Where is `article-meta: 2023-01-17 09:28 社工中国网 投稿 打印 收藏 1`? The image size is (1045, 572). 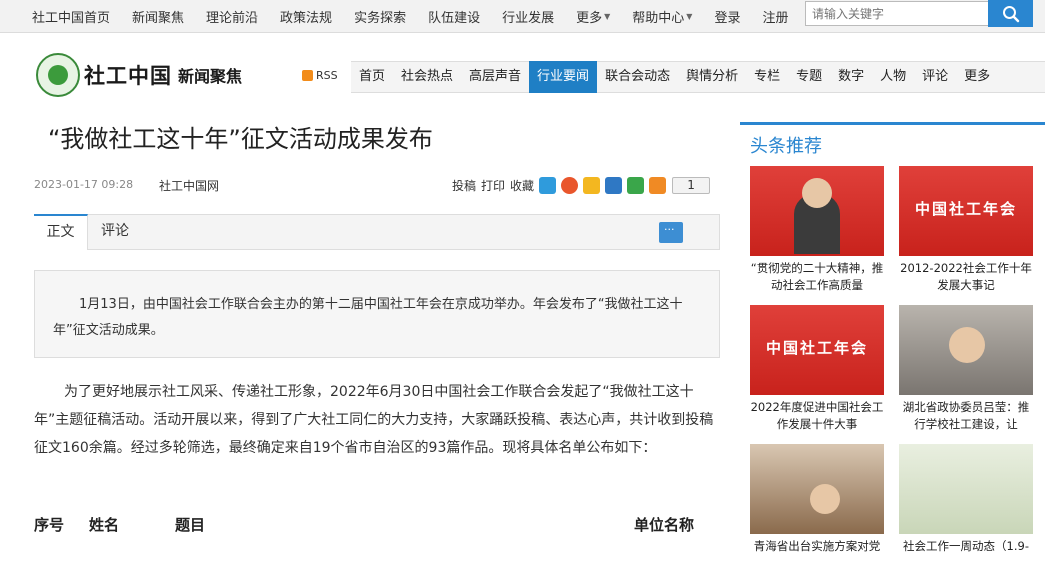 article-meta: 2023-01-17 09:28 社工中国网 投稿 打印 收藏 1 is located at coordinates (377, 186).